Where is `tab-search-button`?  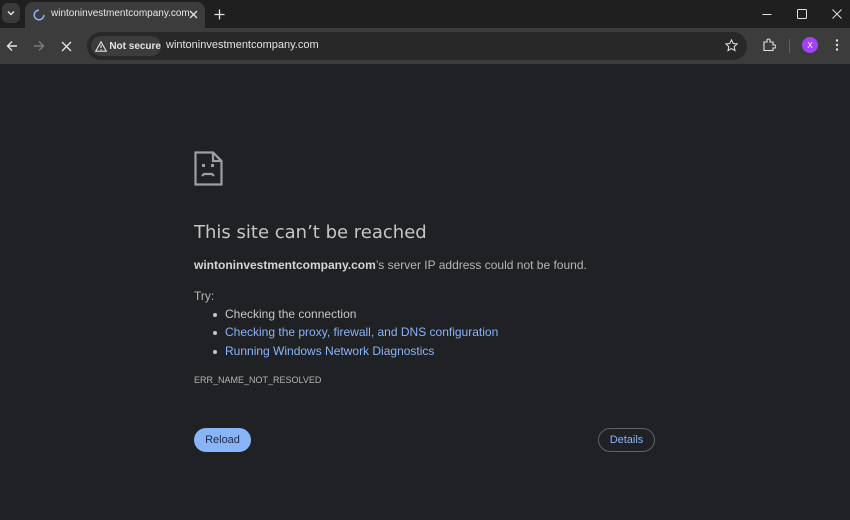 tab-search-button is located at coordinates (11, 13).